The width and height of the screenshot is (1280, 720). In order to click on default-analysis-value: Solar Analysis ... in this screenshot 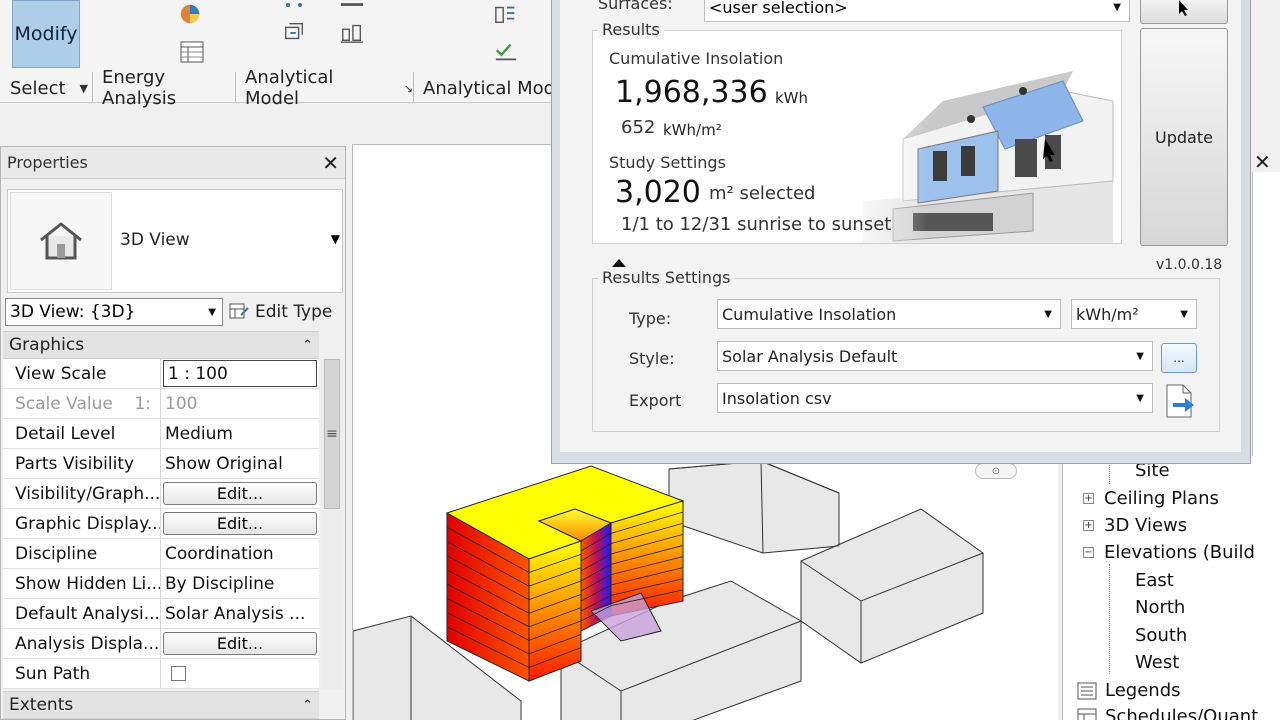, I will do `click(240, 613)`.